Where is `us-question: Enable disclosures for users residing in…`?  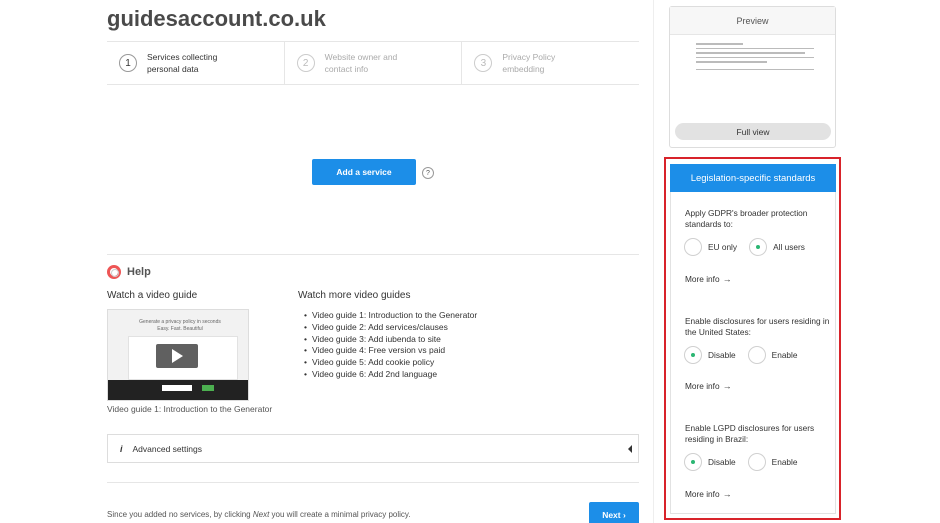 us-question: Enable disclosures for users residing in… is located at coordinates (757, 326).